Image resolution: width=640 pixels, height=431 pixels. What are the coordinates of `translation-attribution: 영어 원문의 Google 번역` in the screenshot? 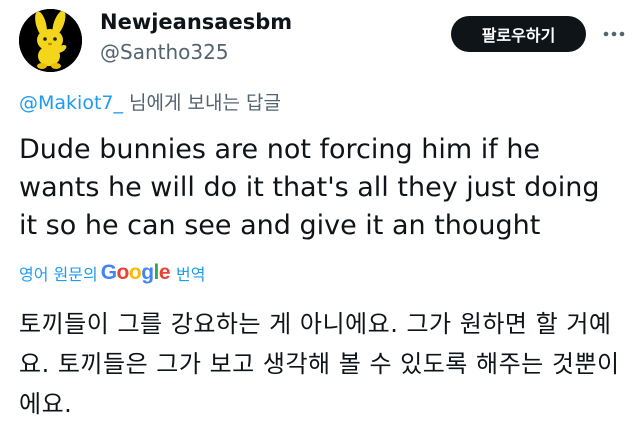 It's located at (112, 273).